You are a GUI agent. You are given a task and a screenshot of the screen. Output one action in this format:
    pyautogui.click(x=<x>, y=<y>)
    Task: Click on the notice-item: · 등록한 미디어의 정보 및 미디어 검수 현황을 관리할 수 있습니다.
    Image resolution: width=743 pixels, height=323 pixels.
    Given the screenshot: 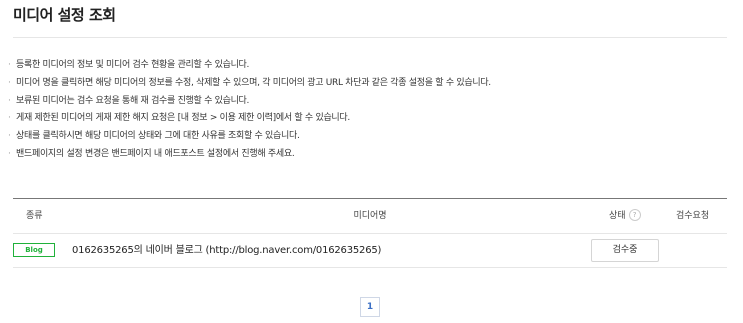 What is the action you would take?
    pyautogui.click(x=249, y=66)
    